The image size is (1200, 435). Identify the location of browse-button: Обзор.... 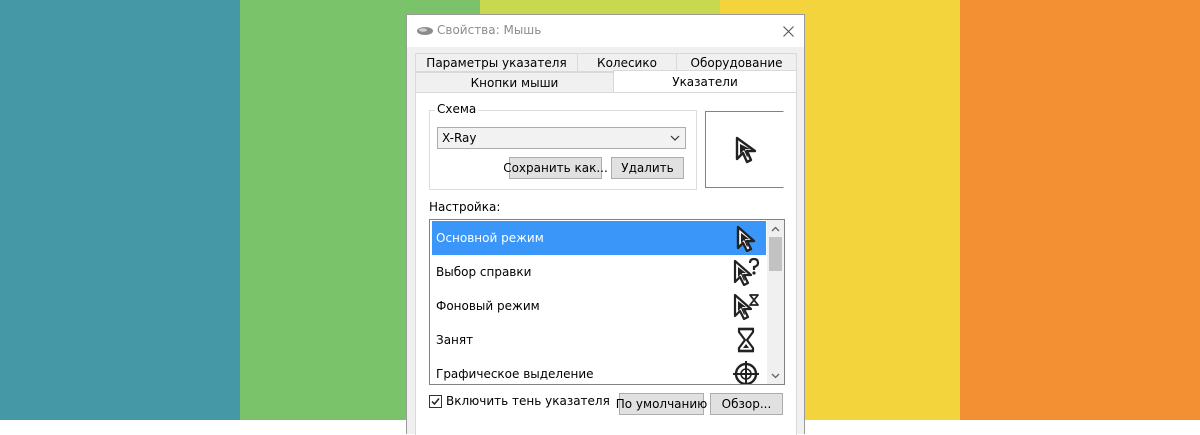
(746, 404).